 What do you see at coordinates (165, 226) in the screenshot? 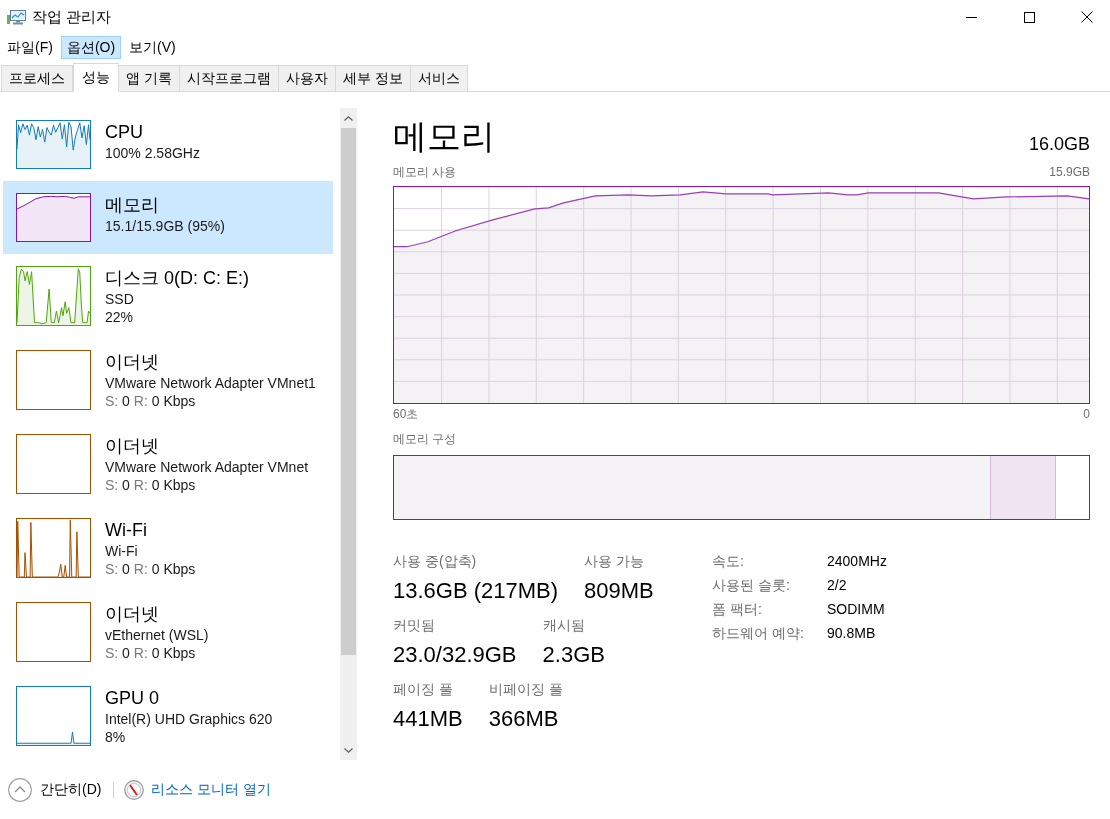
I see `device-detail: 15.1/15.9GB (95%)` at bounding box center [165, 226].